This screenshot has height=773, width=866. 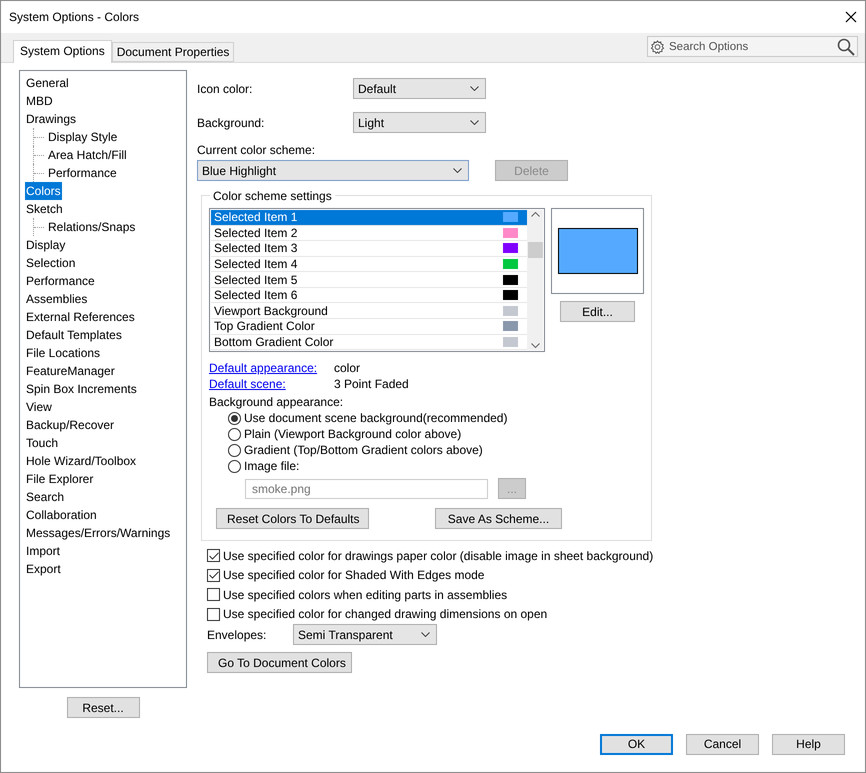 I want to click on radio-label: Plain (Viewport Background color above), so click(x=353, y=434).